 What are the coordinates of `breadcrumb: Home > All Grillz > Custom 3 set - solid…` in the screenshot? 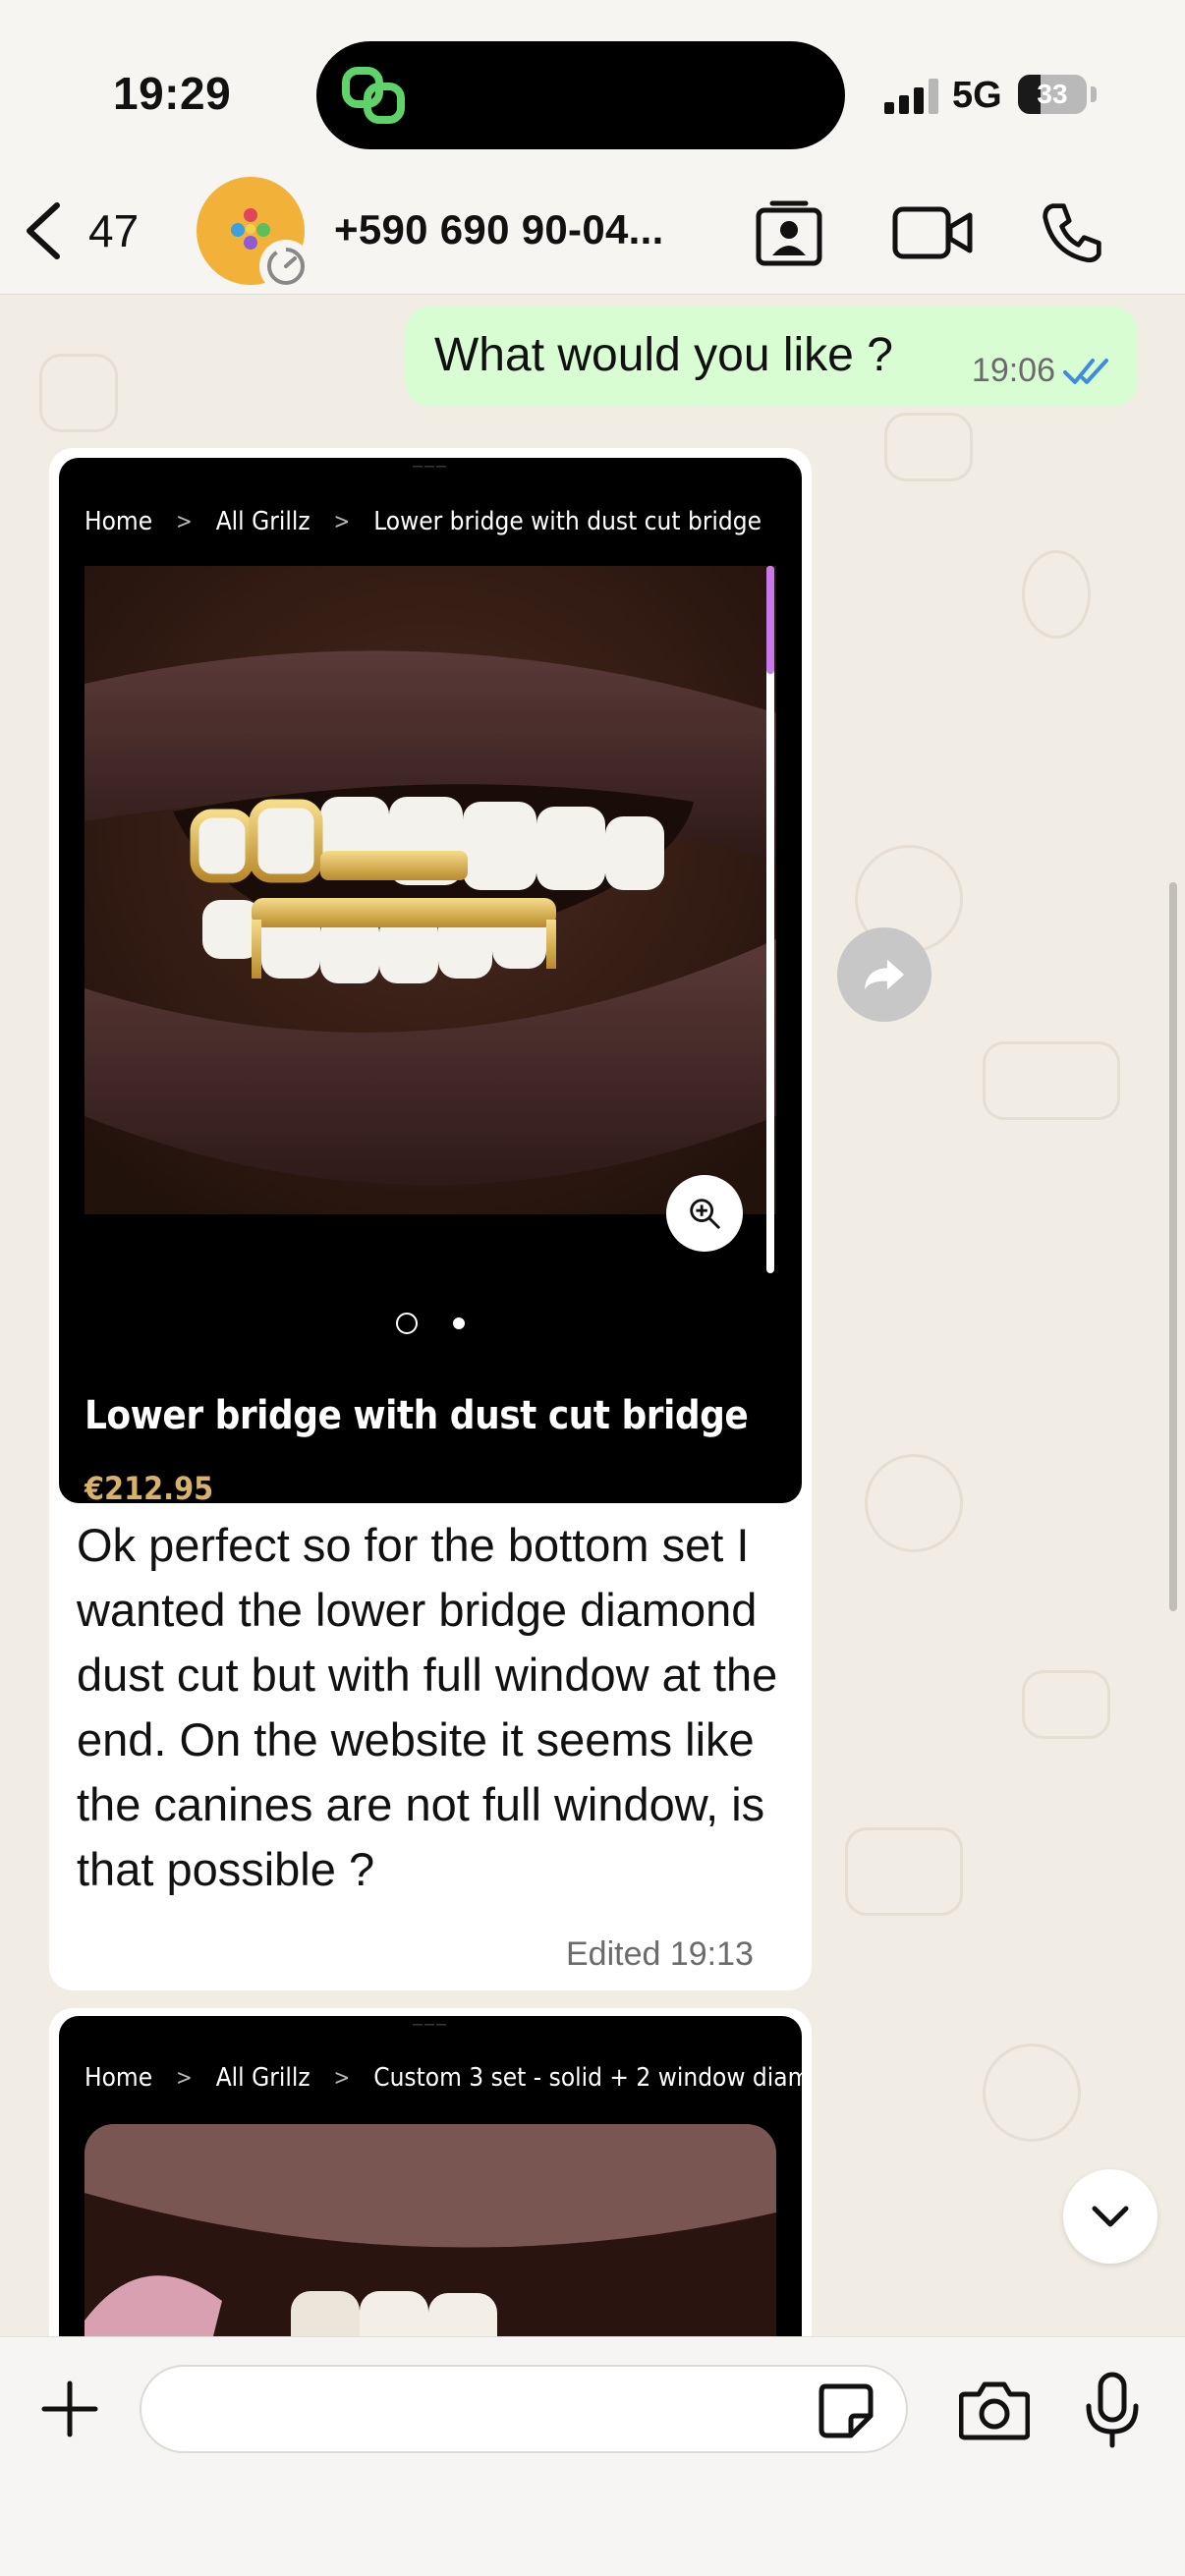 It's located at (444, 2078).